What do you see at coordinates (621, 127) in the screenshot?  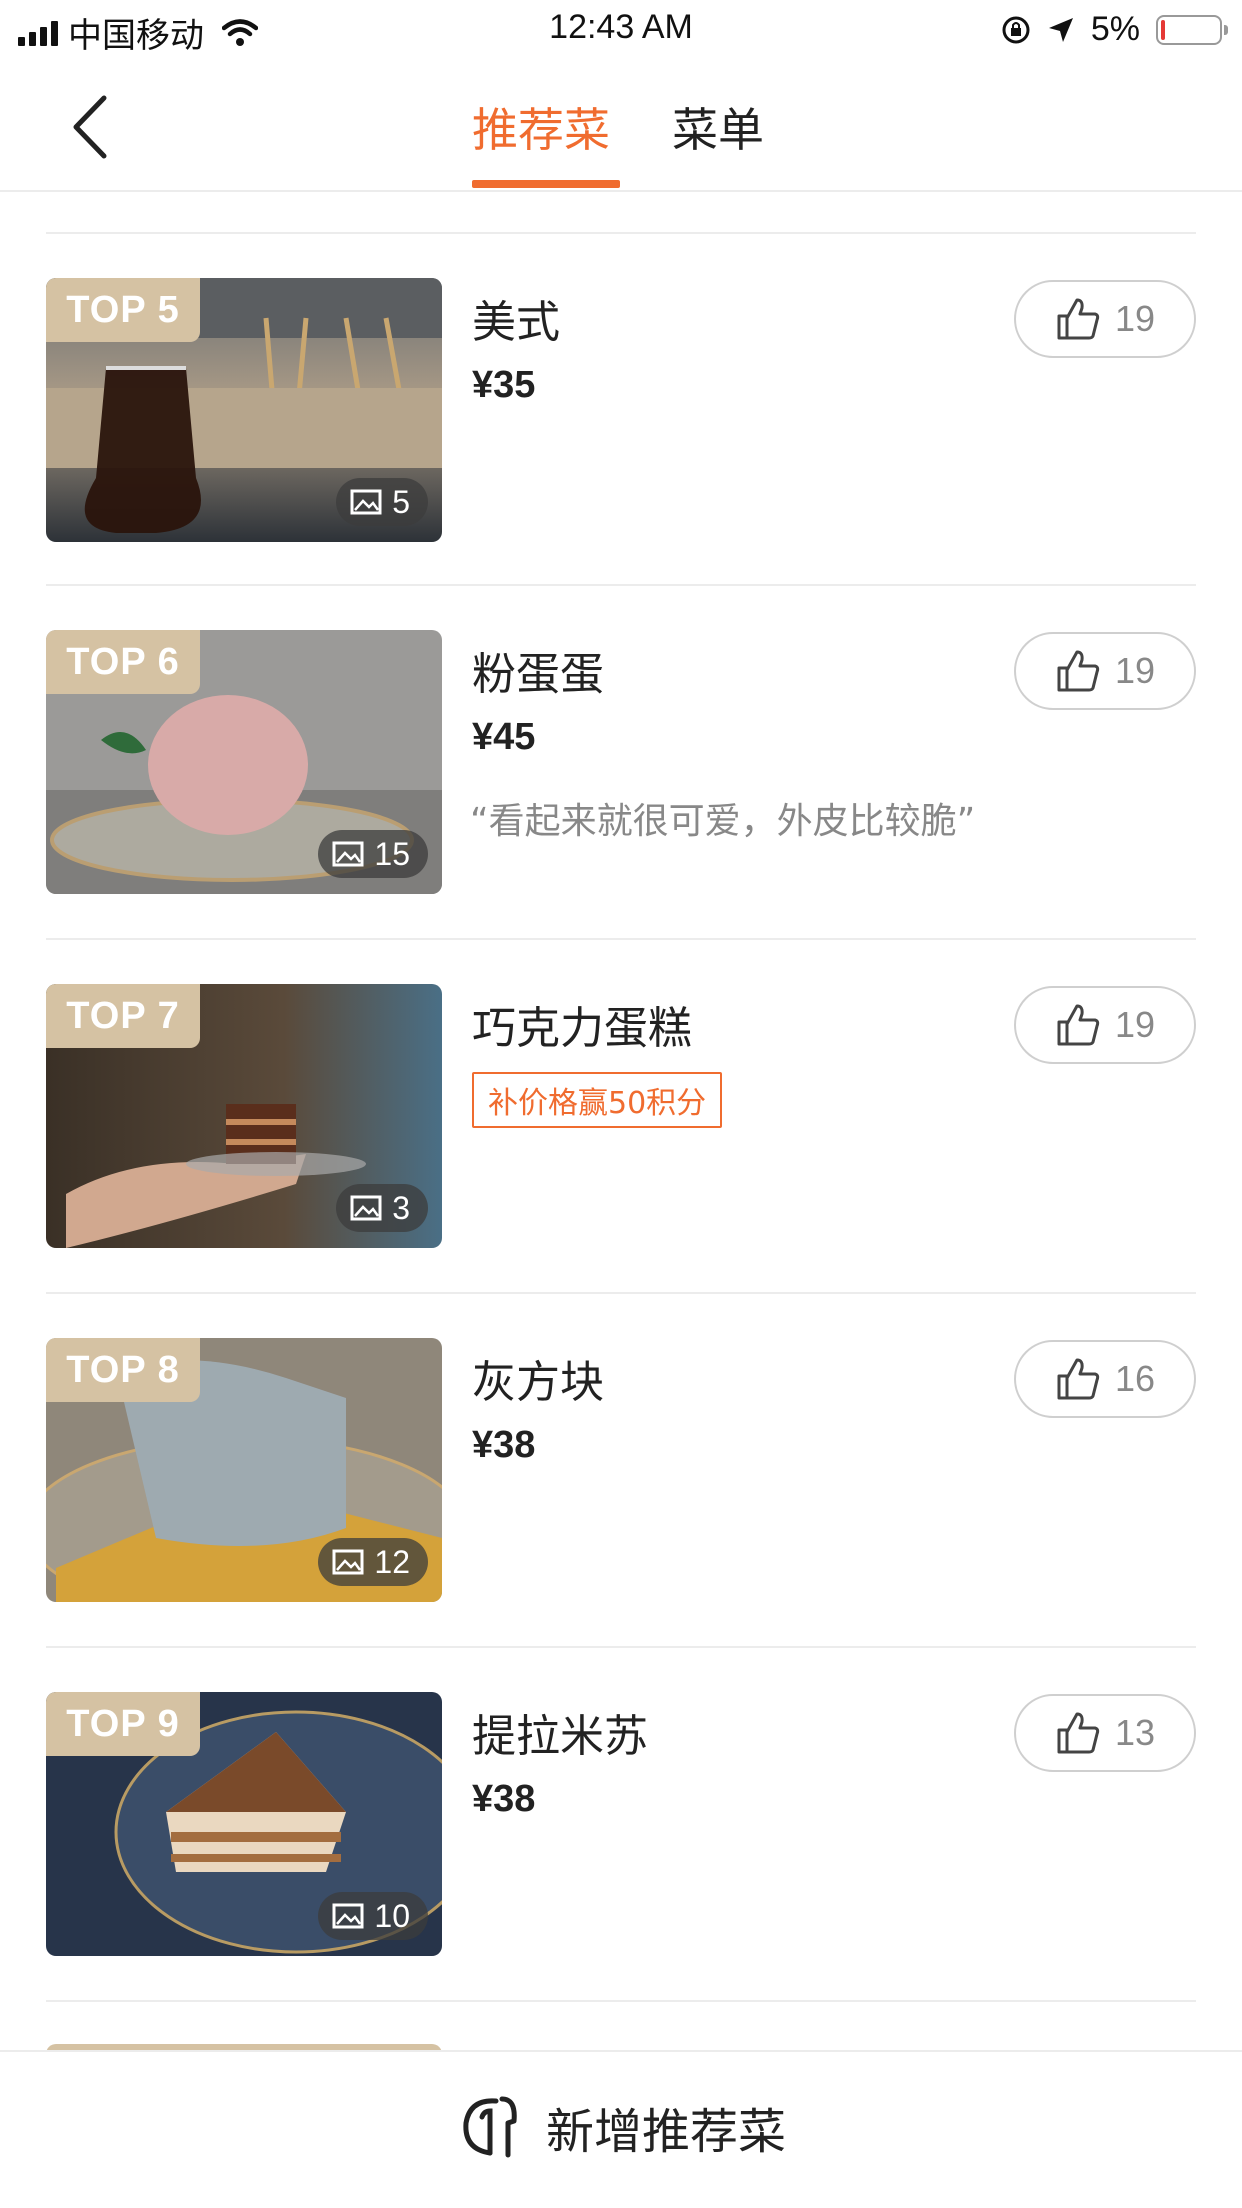 I see `nav-bar: 推荐菜 菜单` at bounding box center [621, 127].